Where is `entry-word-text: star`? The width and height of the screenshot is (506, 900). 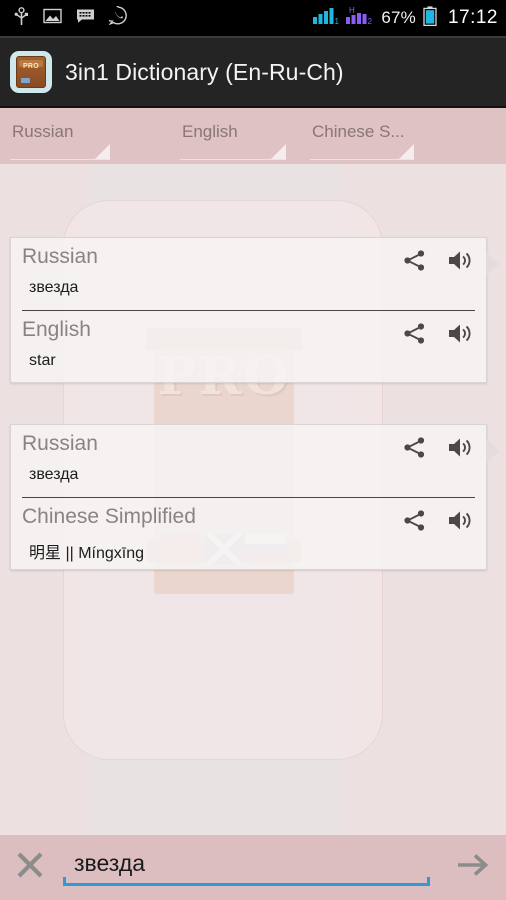
entry-word-text: star is located at coordinates (42, 360).